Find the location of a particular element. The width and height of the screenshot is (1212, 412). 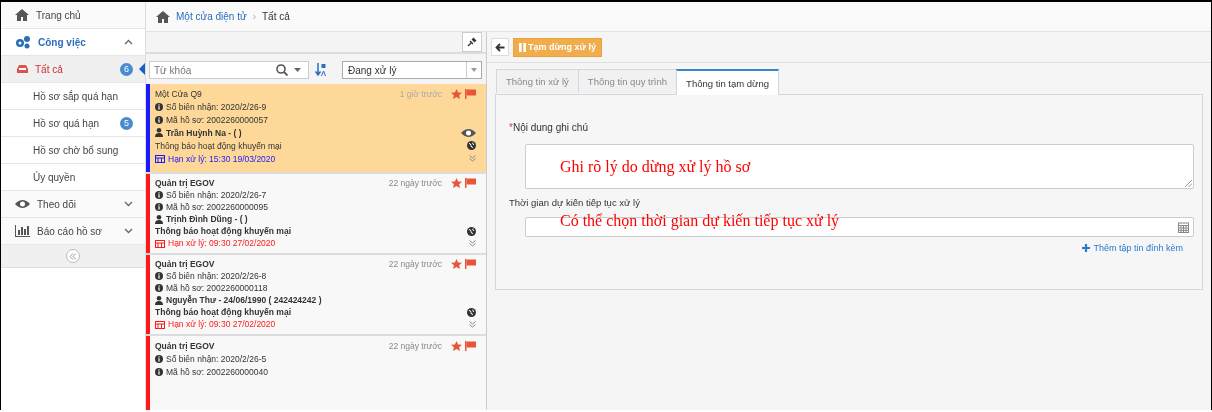

sidebar-item: Theo dõi is located at coordinates (73, 204).